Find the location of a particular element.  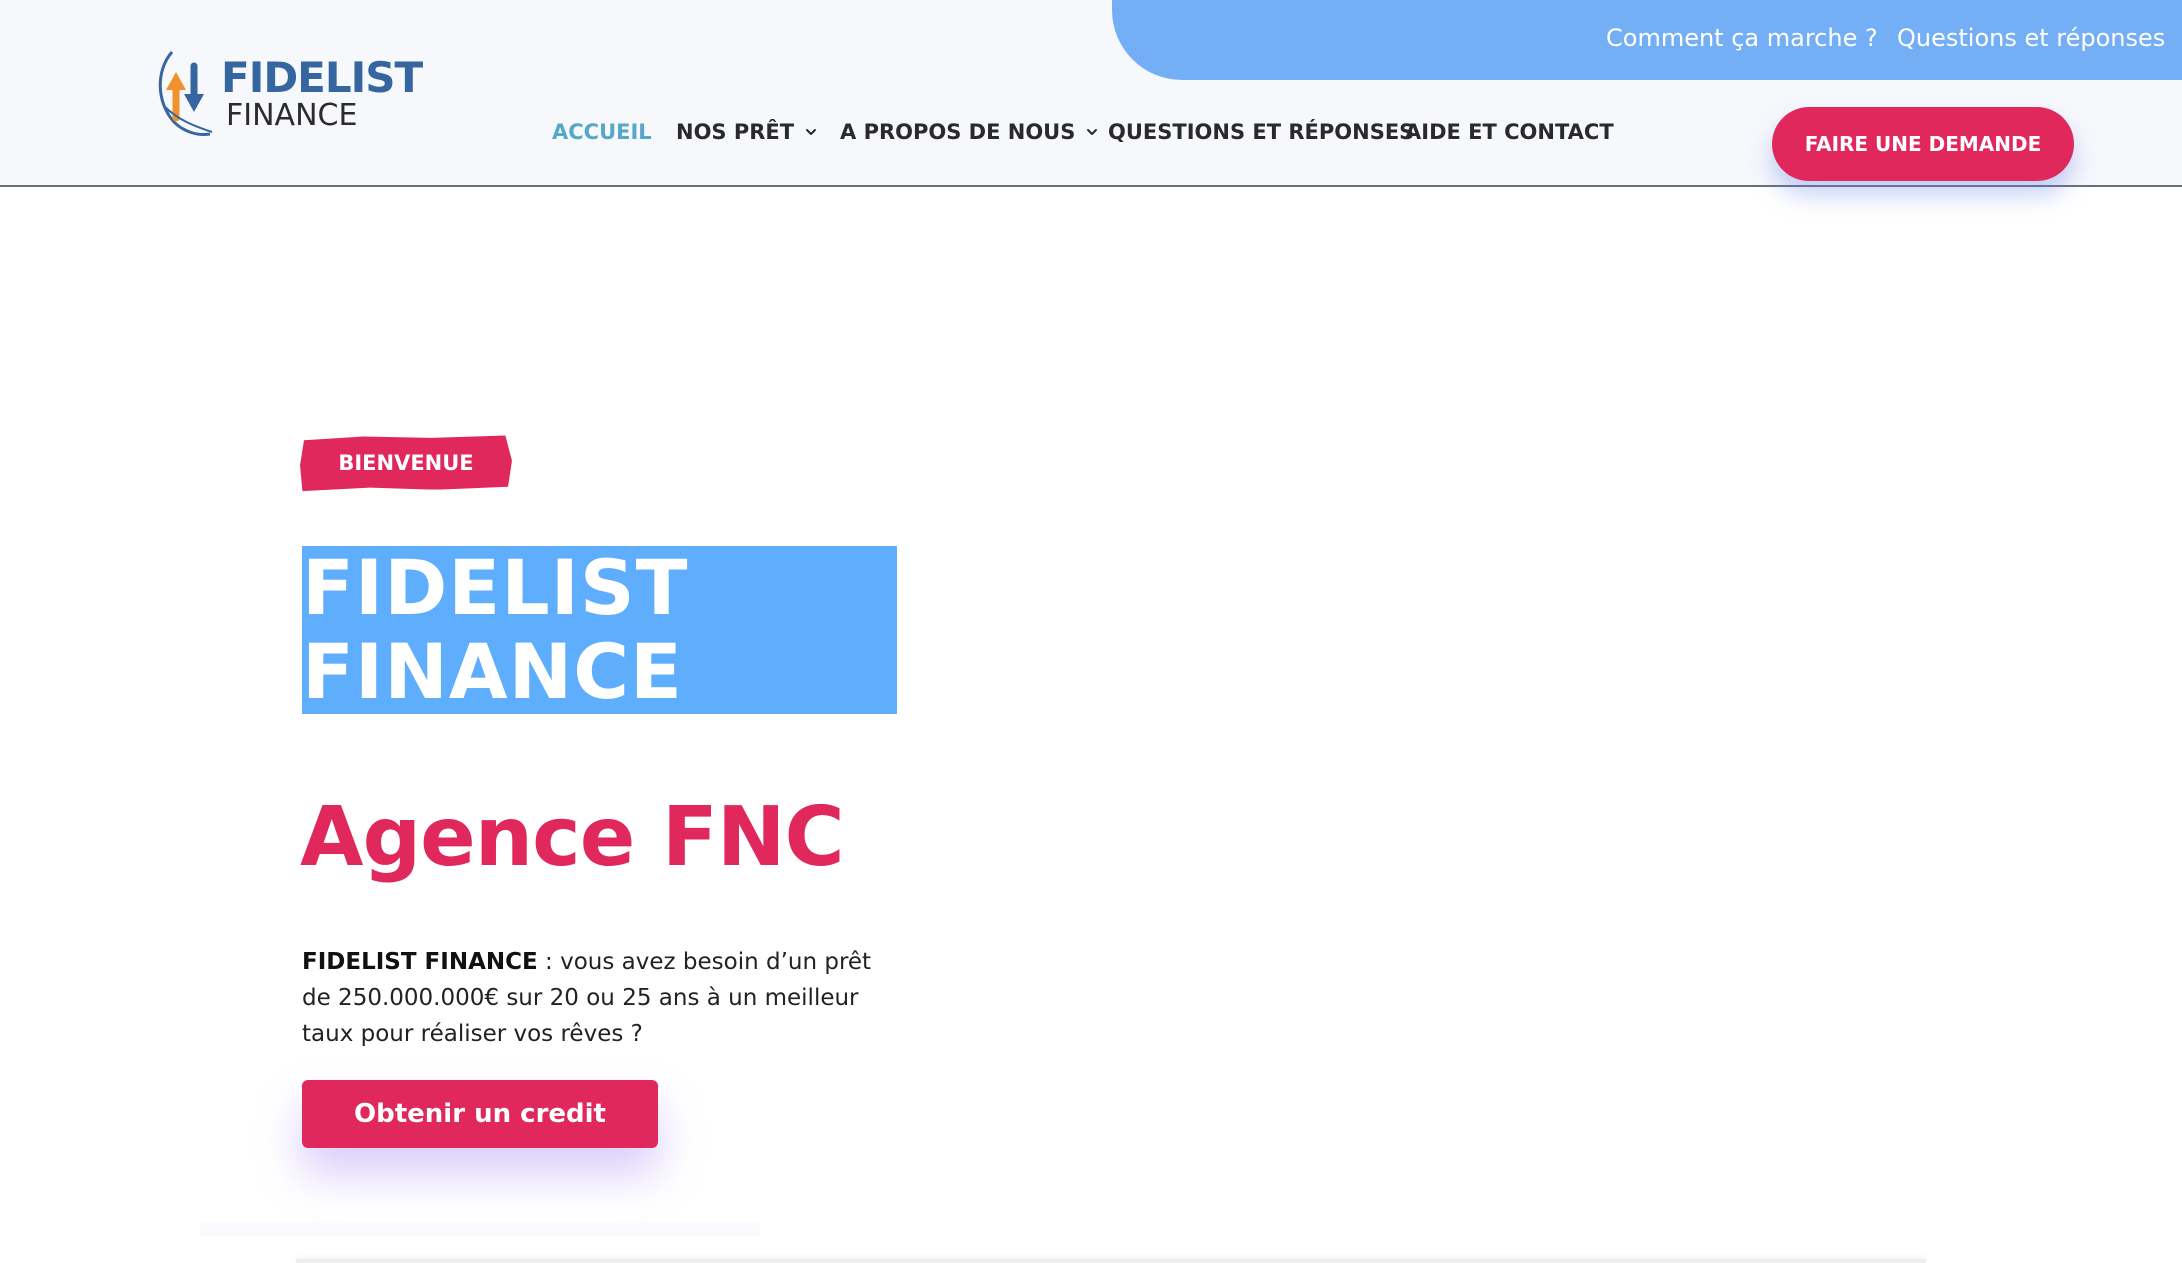

nav-item-label: ACCUEIL is located at coordinates (602, 132).